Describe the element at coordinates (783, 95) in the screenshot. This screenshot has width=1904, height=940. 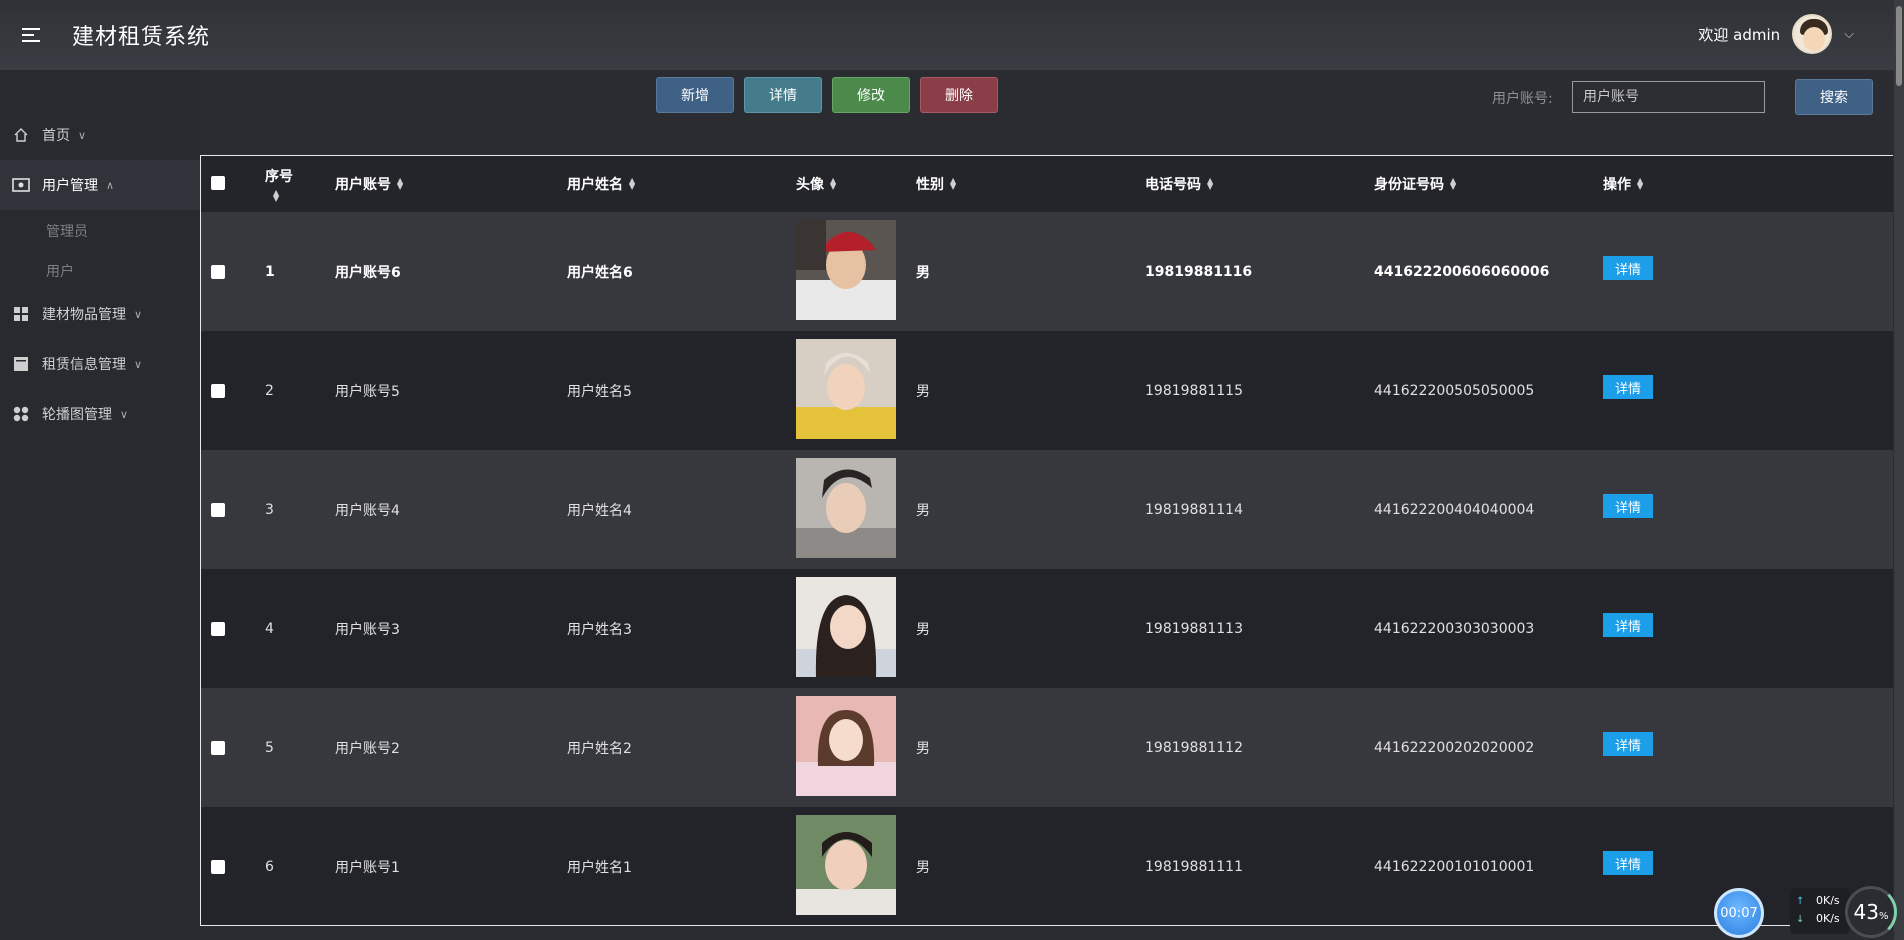
I see `detail-button: 详情` at that location.